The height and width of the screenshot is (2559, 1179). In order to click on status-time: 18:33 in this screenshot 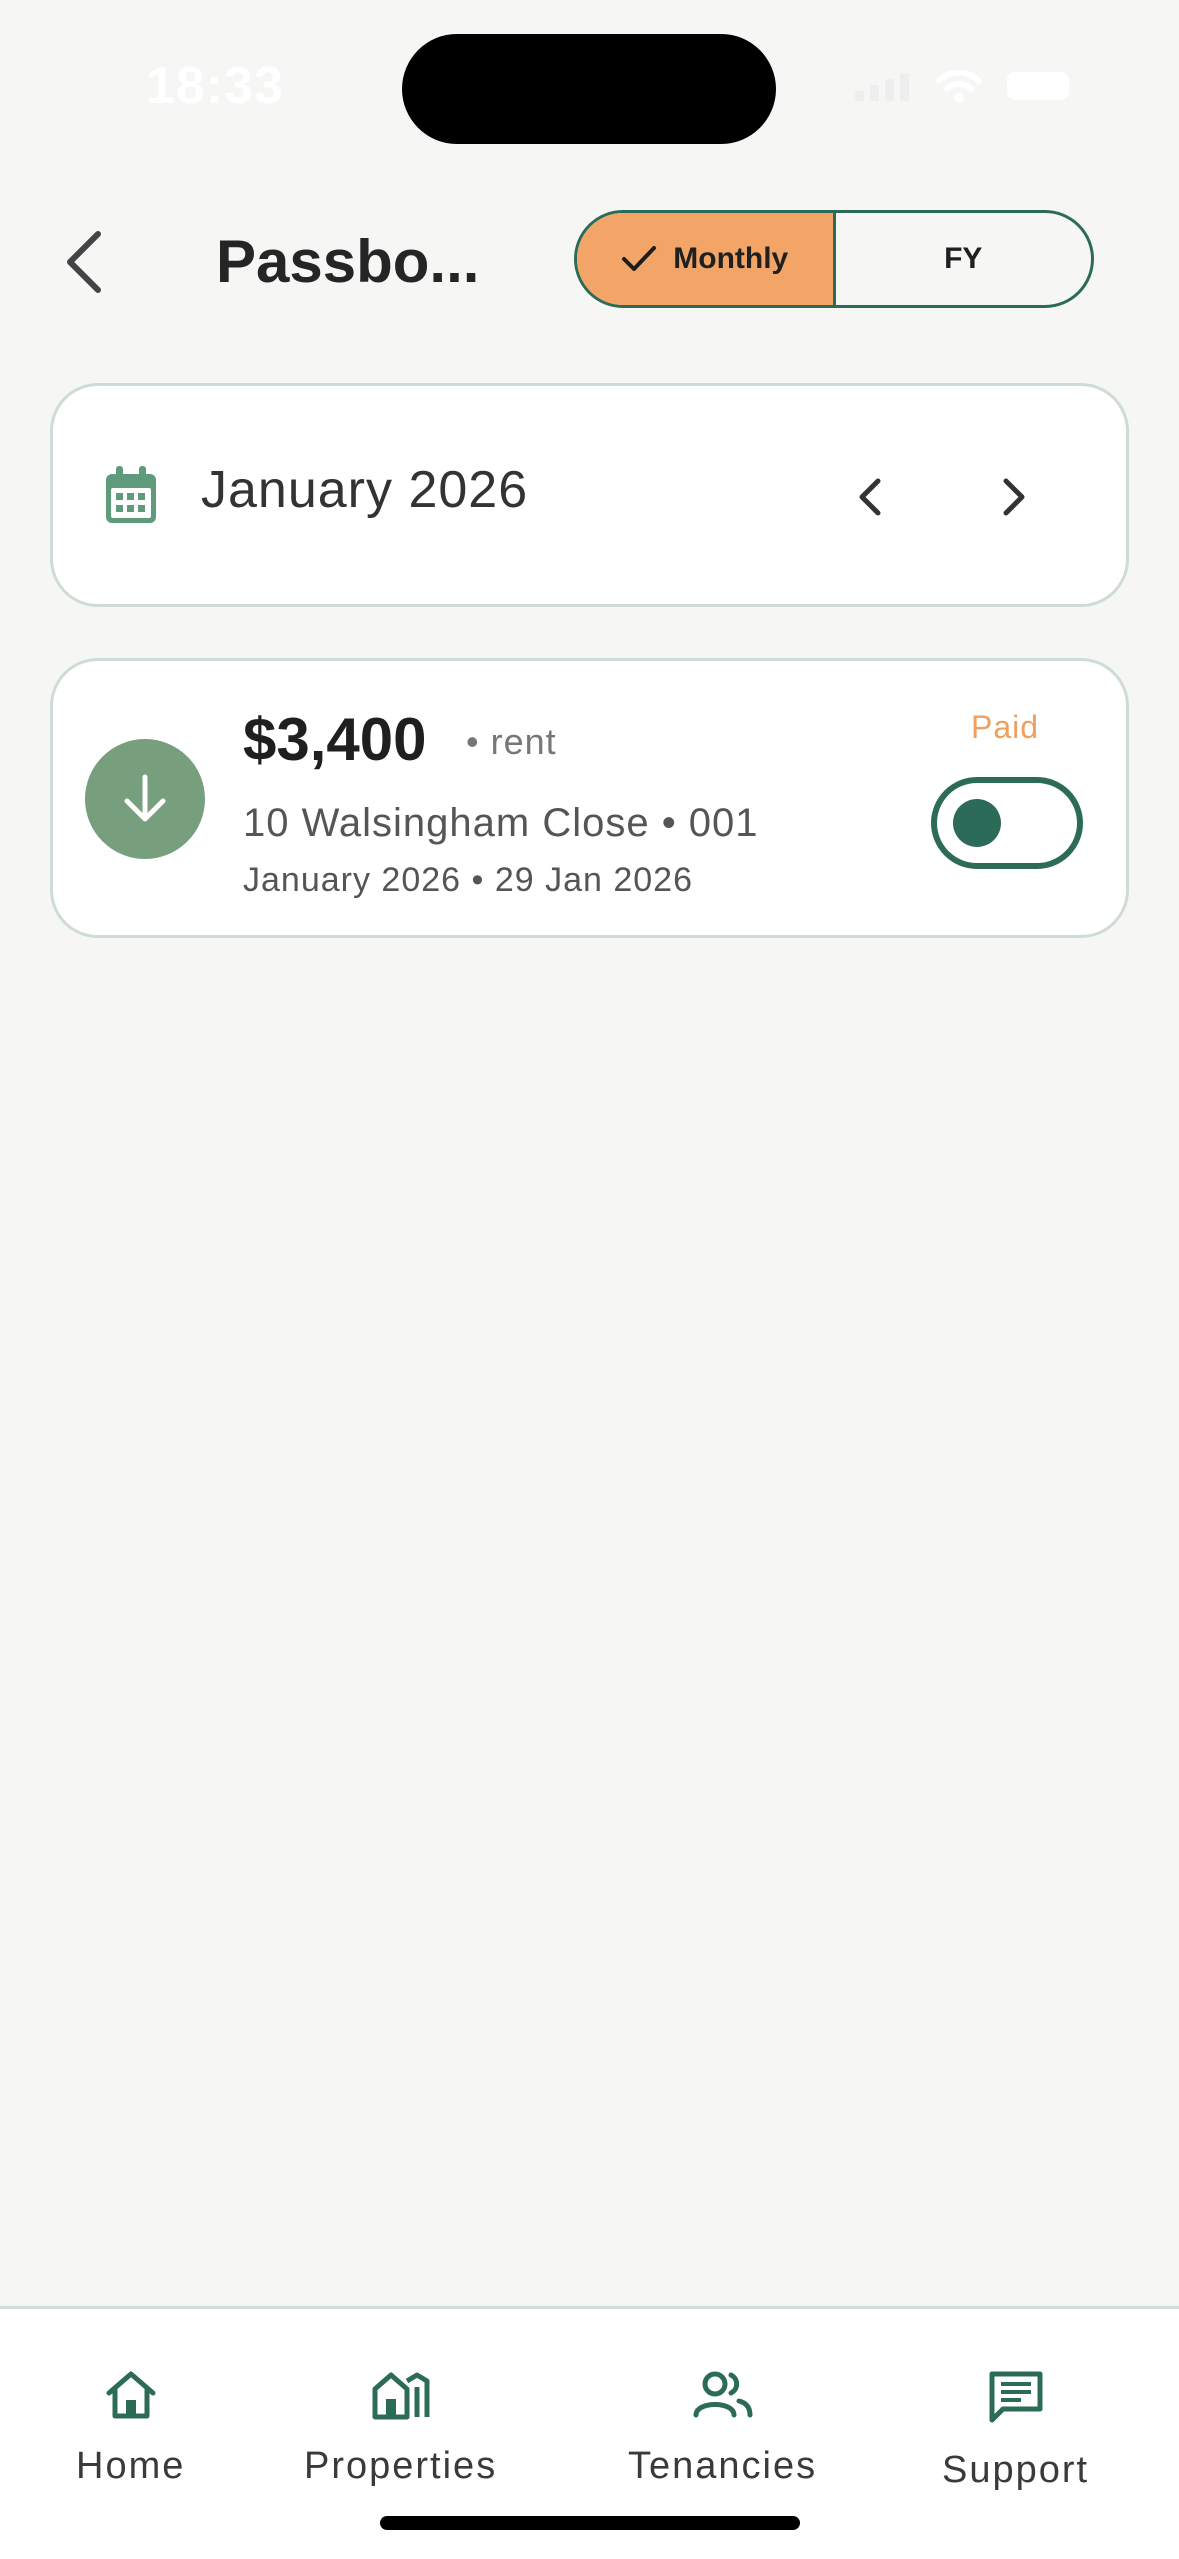, I will do `click(215, 86)`.